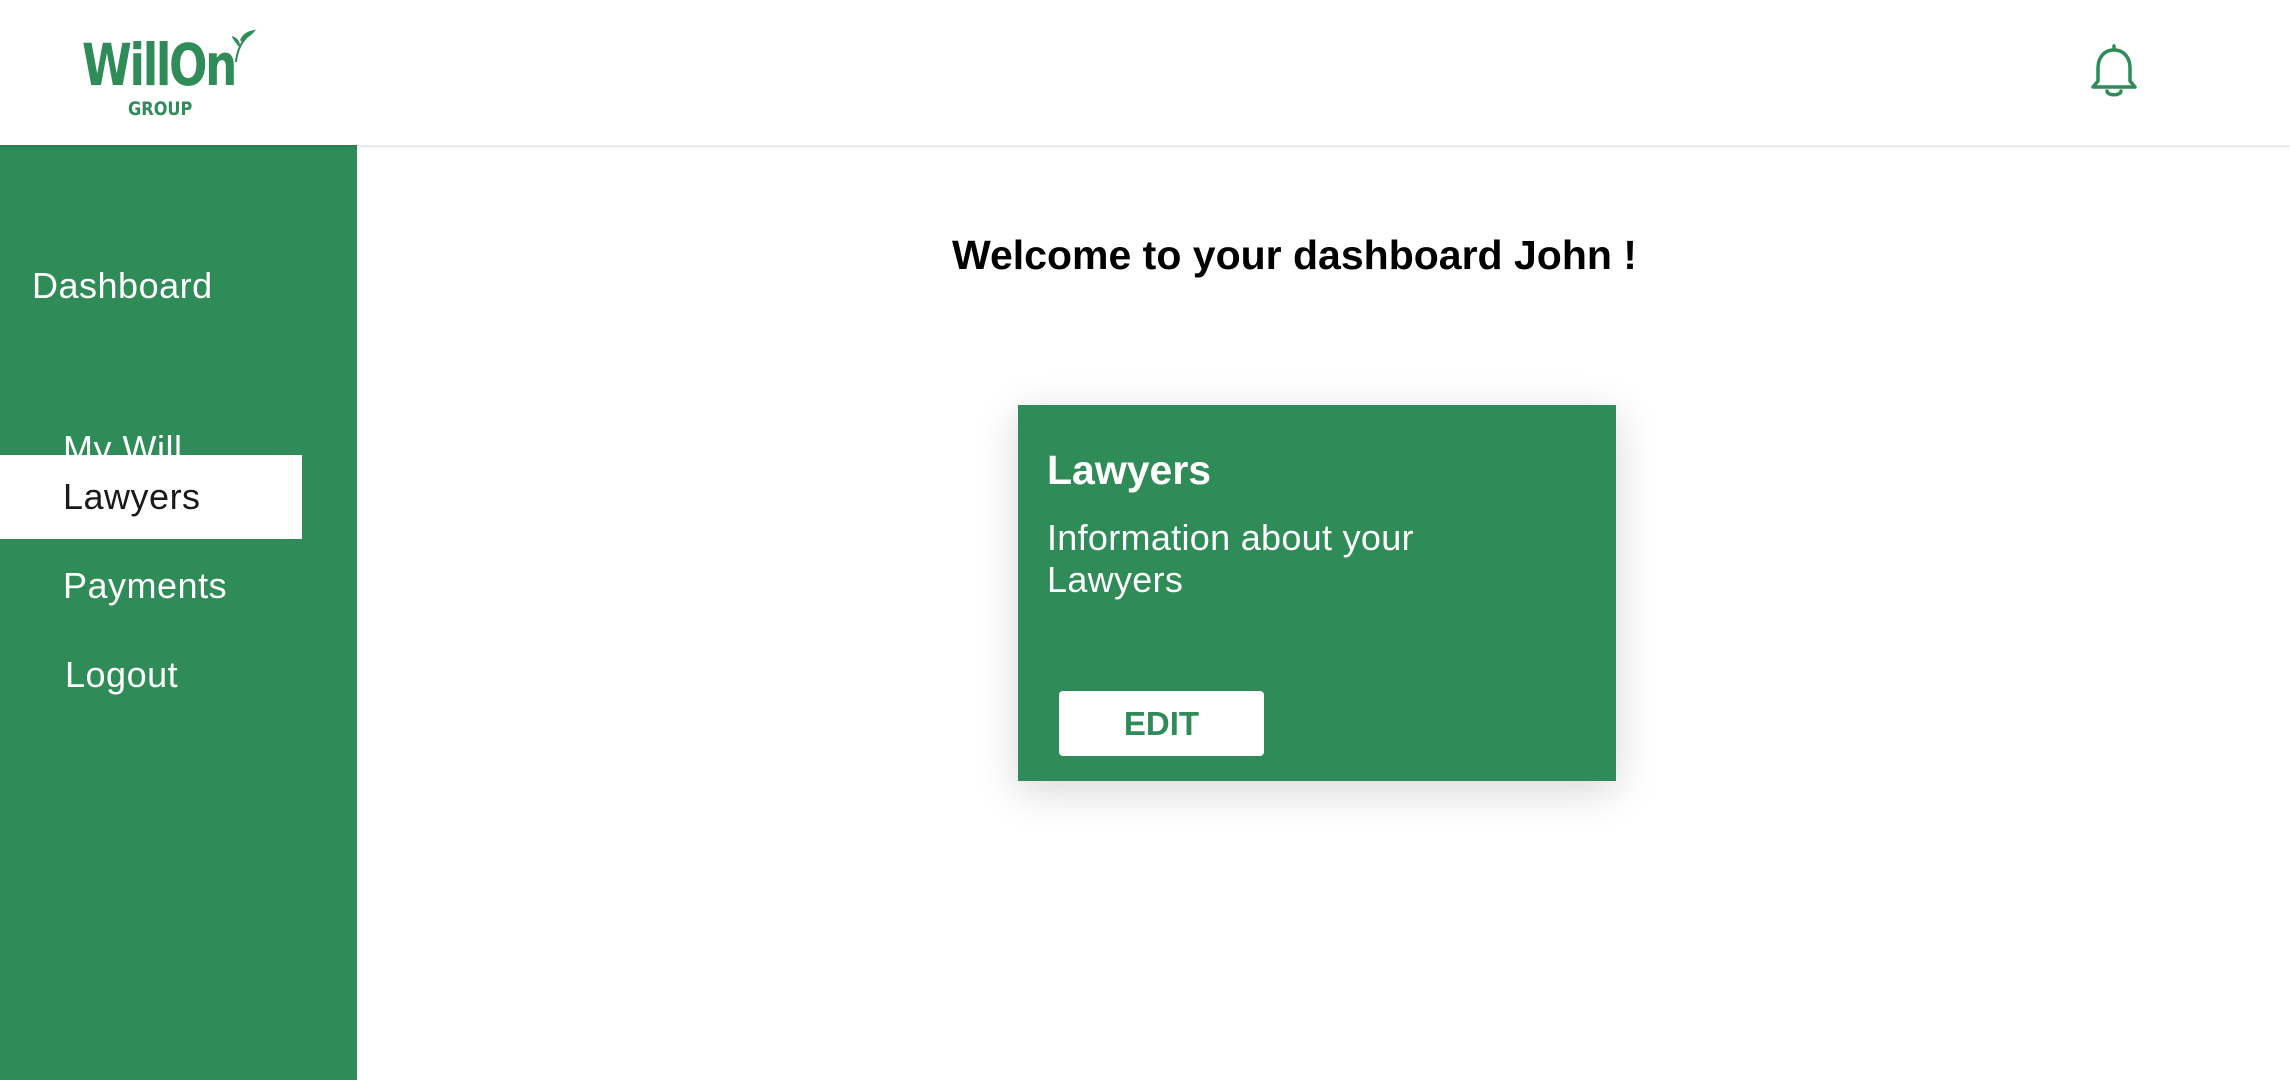  I want to click on sidebar-item-payments: Payments, so click(151, 586).